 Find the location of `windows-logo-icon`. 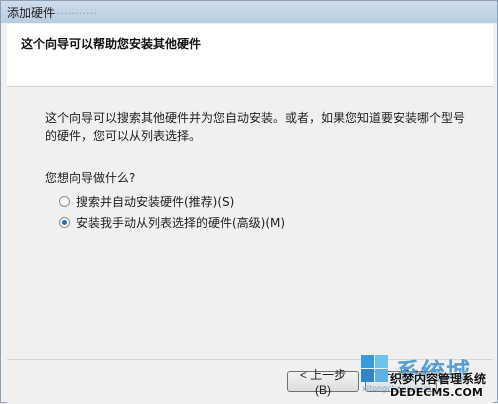

windows-logo-icon is located at coordinates (375, 369).